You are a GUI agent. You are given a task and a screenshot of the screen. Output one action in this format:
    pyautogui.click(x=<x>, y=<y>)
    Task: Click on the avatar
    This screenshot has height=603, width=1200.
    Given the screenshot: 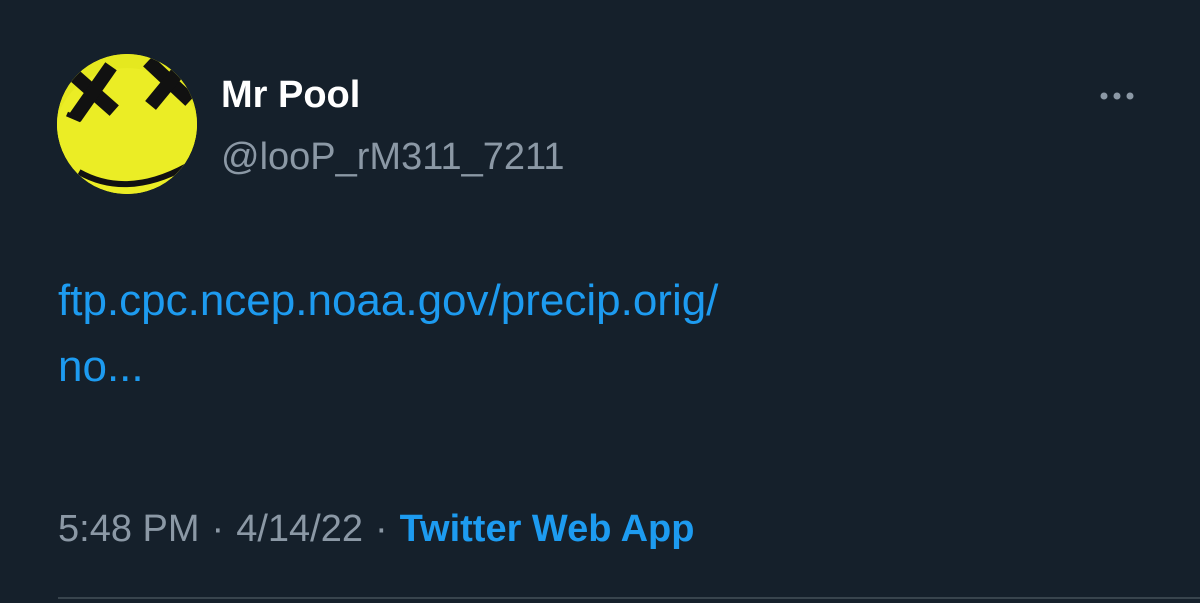 What is the action you would take?
    pyautogui.click(x=127, y=124)
    